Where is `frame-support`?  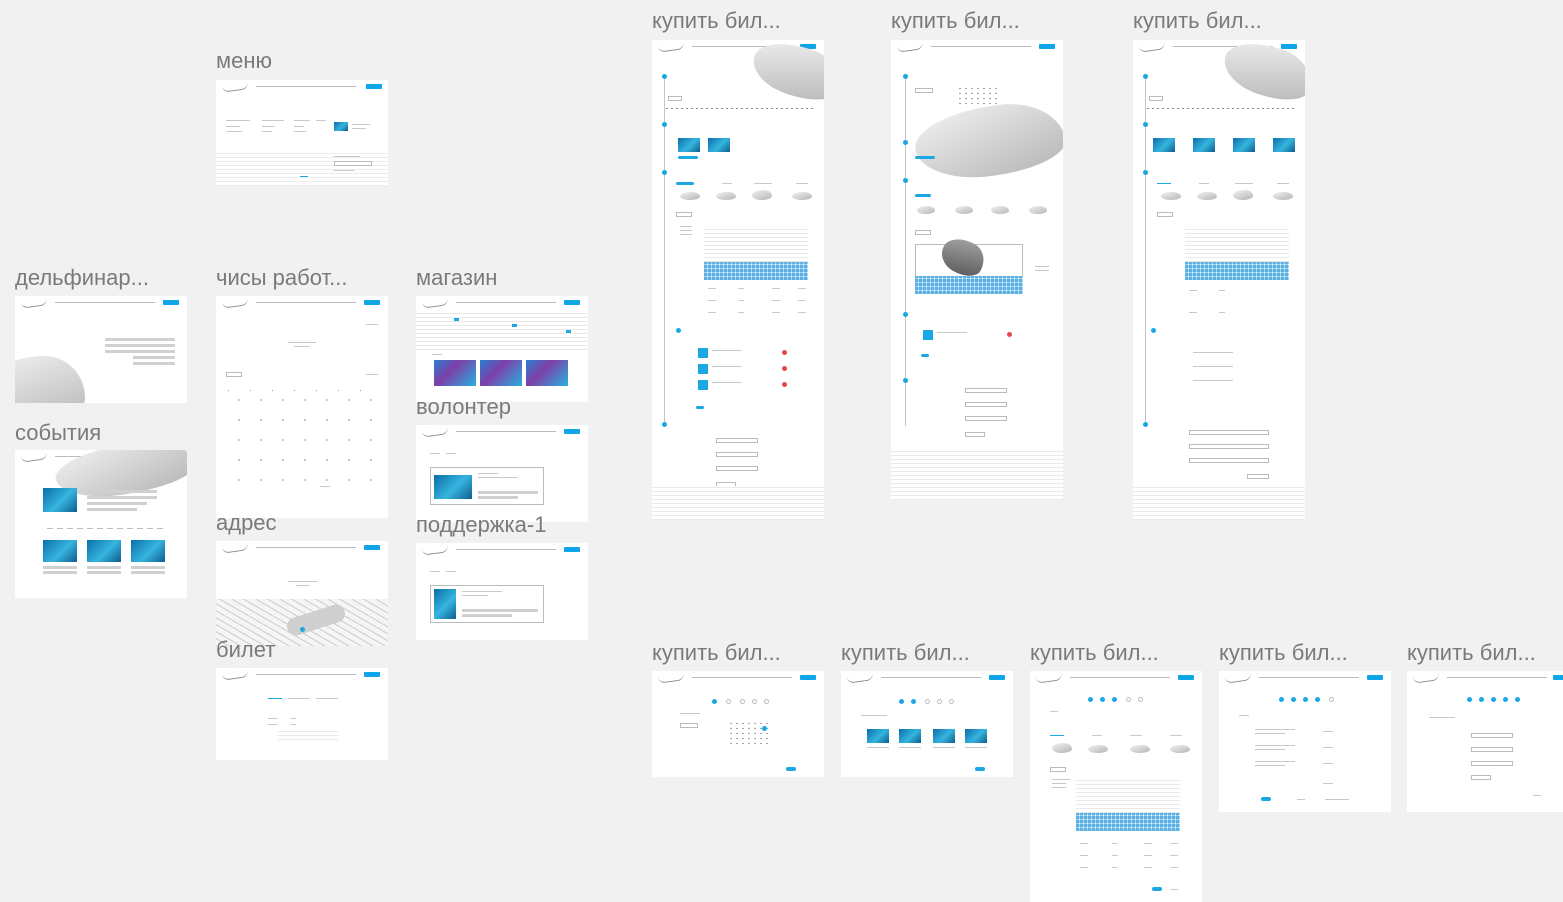
frame-support is located at coordinates (502, 591).